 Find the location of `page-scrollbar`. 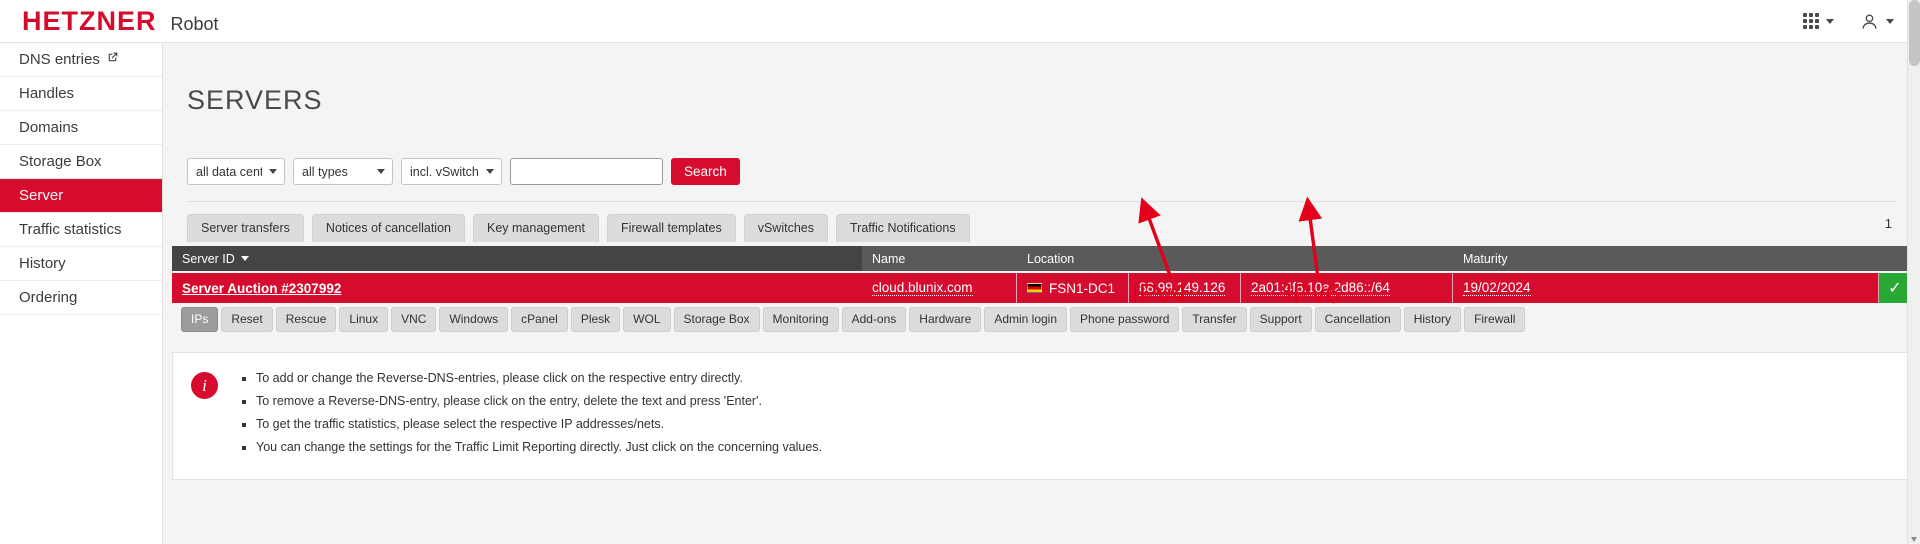

page-scrollbar is located at coordinates (1913, 272).